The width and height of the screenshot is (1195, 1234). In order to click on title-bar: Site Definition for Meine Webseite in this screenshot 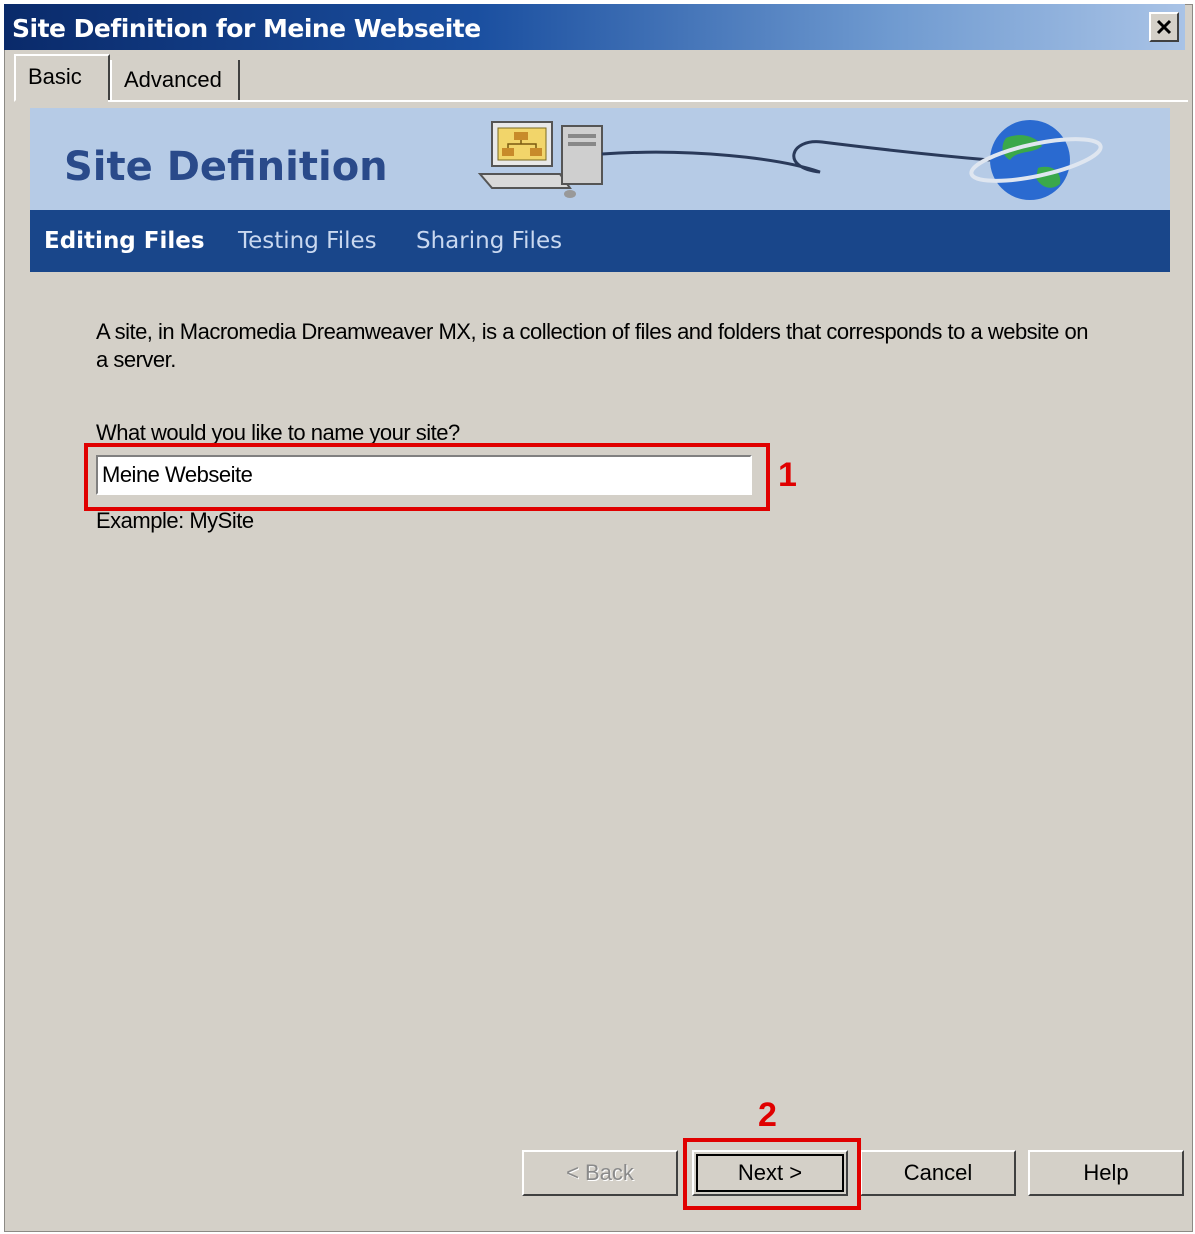, I will do `click(594, 27)`.